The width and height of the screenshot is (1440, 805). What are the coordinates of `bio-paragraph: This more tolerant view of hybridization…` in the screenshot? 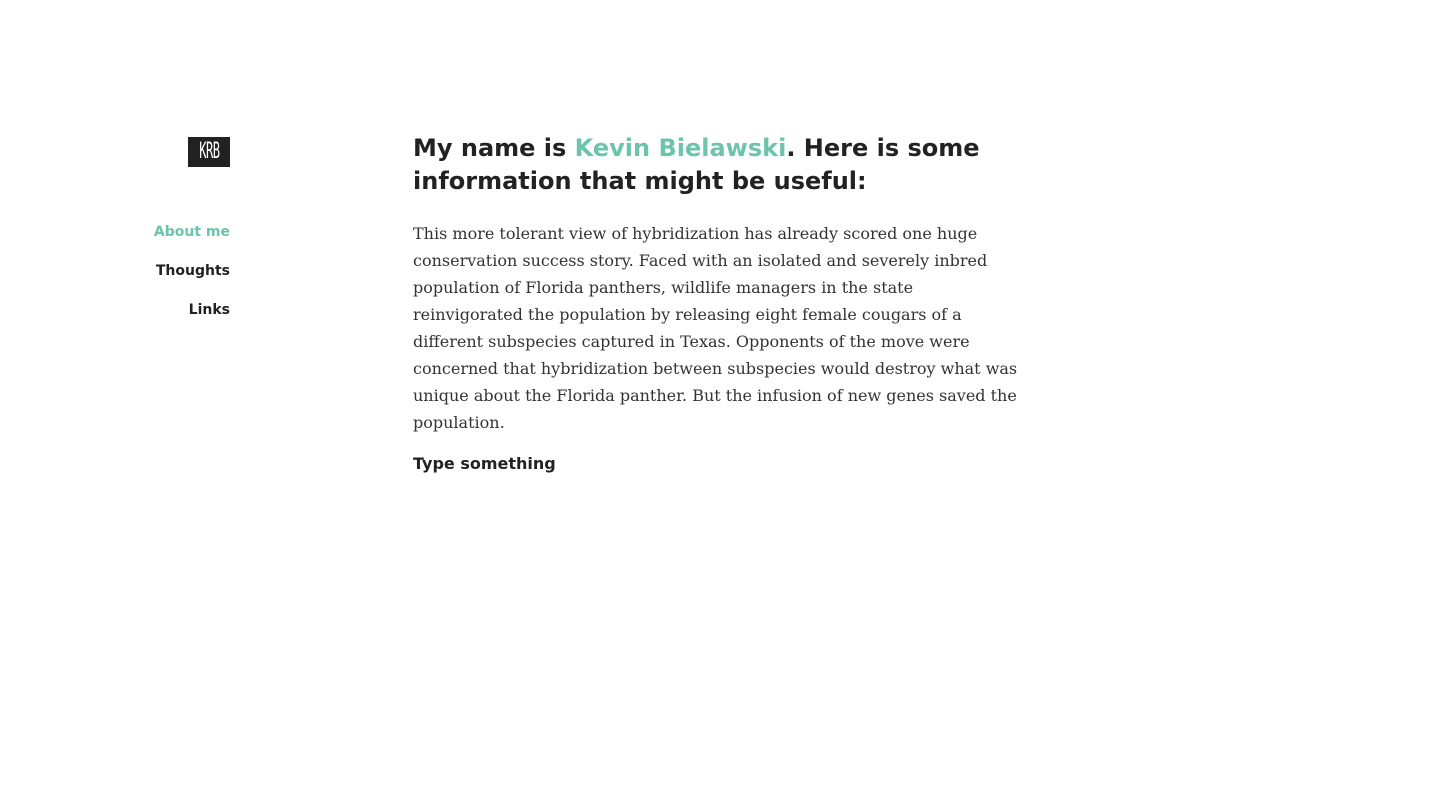 It's located at (715, 328).